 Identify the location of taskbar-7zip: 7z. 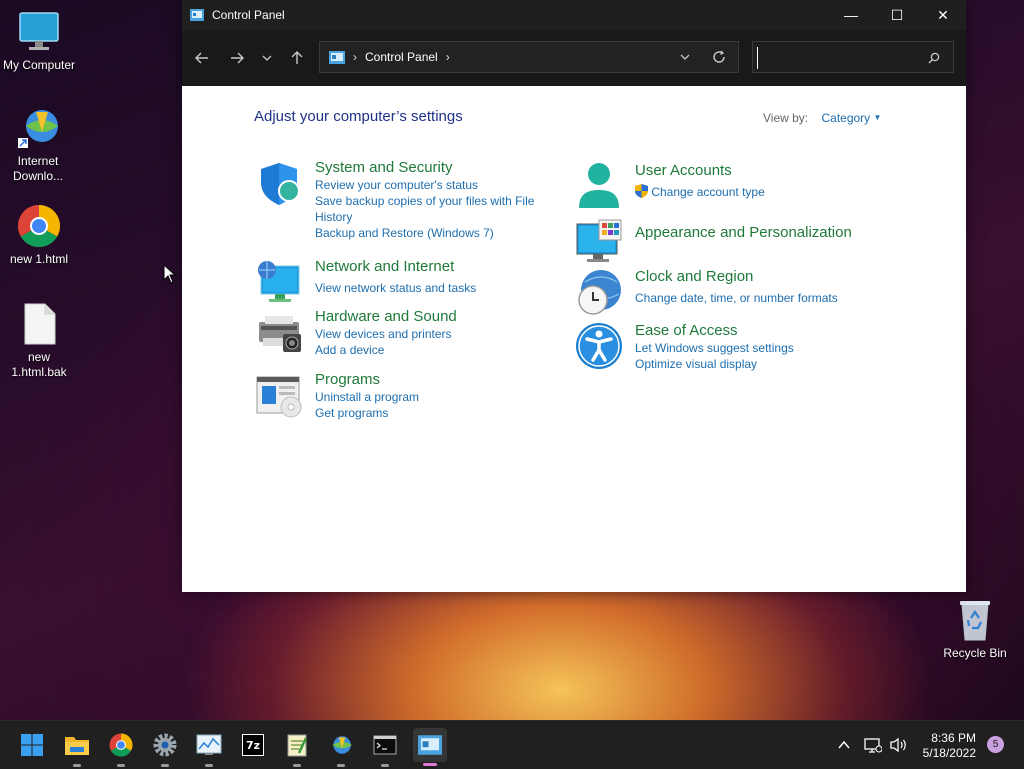
(253, 745).